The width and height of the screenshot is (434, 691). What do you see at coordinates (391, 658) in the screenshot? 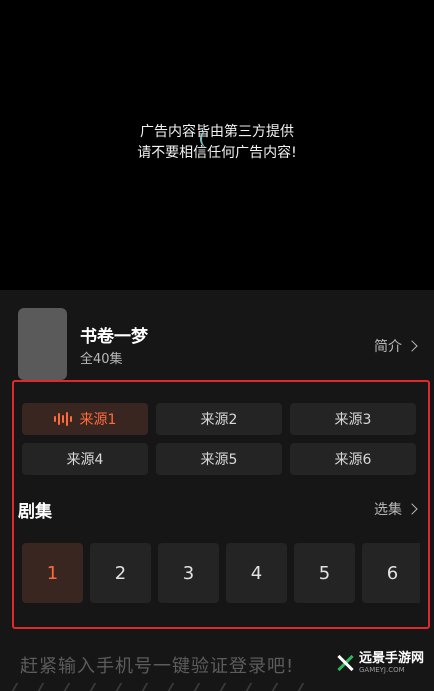
I see `watermark-name: 远景手游网` at bounding box center [391, 658].